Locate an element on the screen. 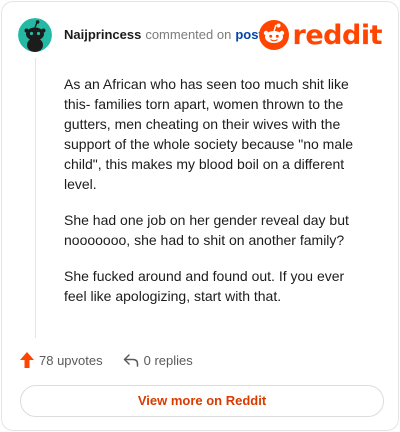 This screenshot has height=432, width=400. reply-button: 0 replies is located at coordinates (158, 360).